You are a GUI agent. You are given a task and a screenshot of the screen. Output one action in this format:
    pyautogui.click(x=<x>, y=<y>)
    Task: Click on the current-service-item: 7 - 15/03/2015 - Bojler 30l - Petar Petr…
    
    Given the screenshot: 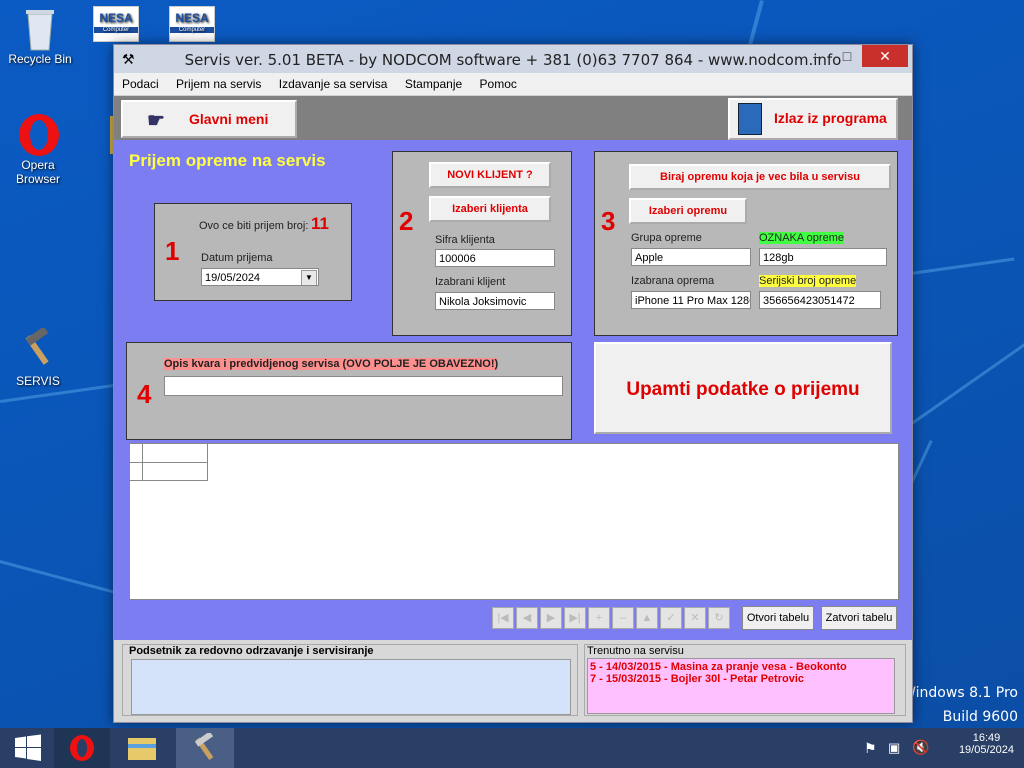 What is the action you would take?
    pyautogui.click(x=741, y=679)
    